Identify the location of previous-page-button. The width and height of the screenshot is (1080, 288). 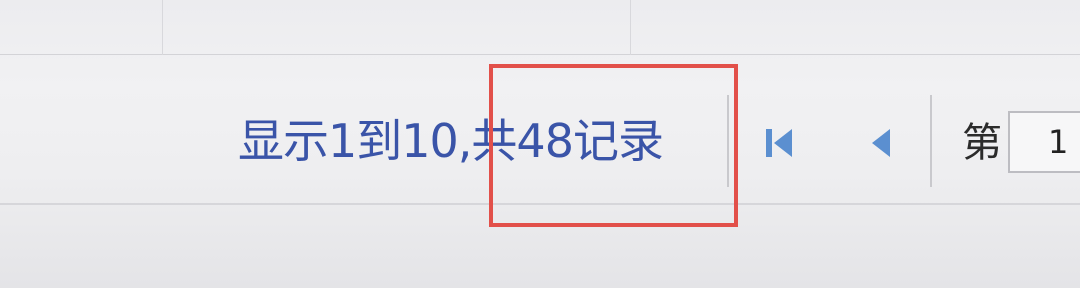
(880, 143).